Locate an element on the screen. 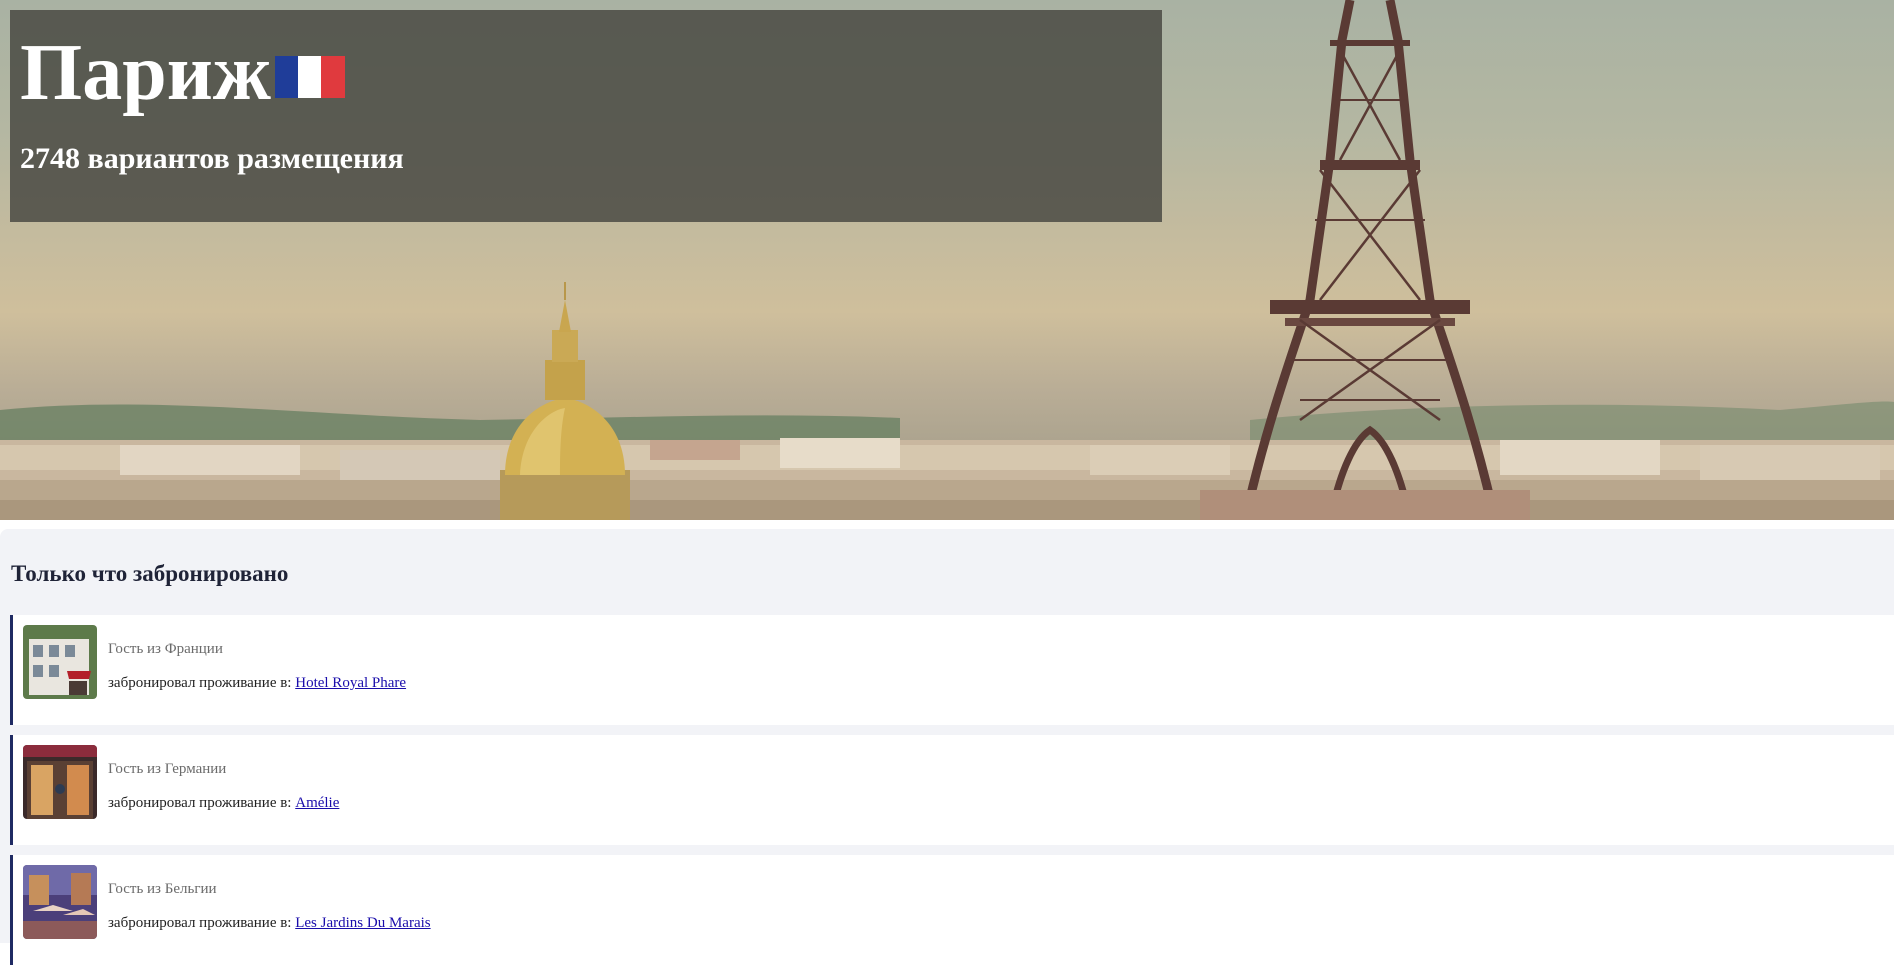 This screenshot has height=975, width=1894. page-title: Париж is located at coordinates (145, 73).